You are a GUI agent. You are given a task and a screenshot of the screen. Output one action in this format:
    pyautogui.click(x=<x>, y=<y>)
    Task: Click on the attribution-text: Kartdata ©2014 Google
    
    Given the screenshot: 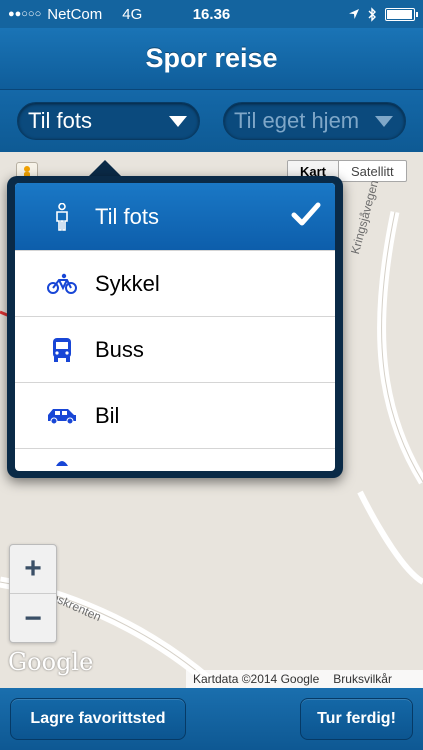 What is the action you would take?
    pyautogui.click(x=256, y=679)
    